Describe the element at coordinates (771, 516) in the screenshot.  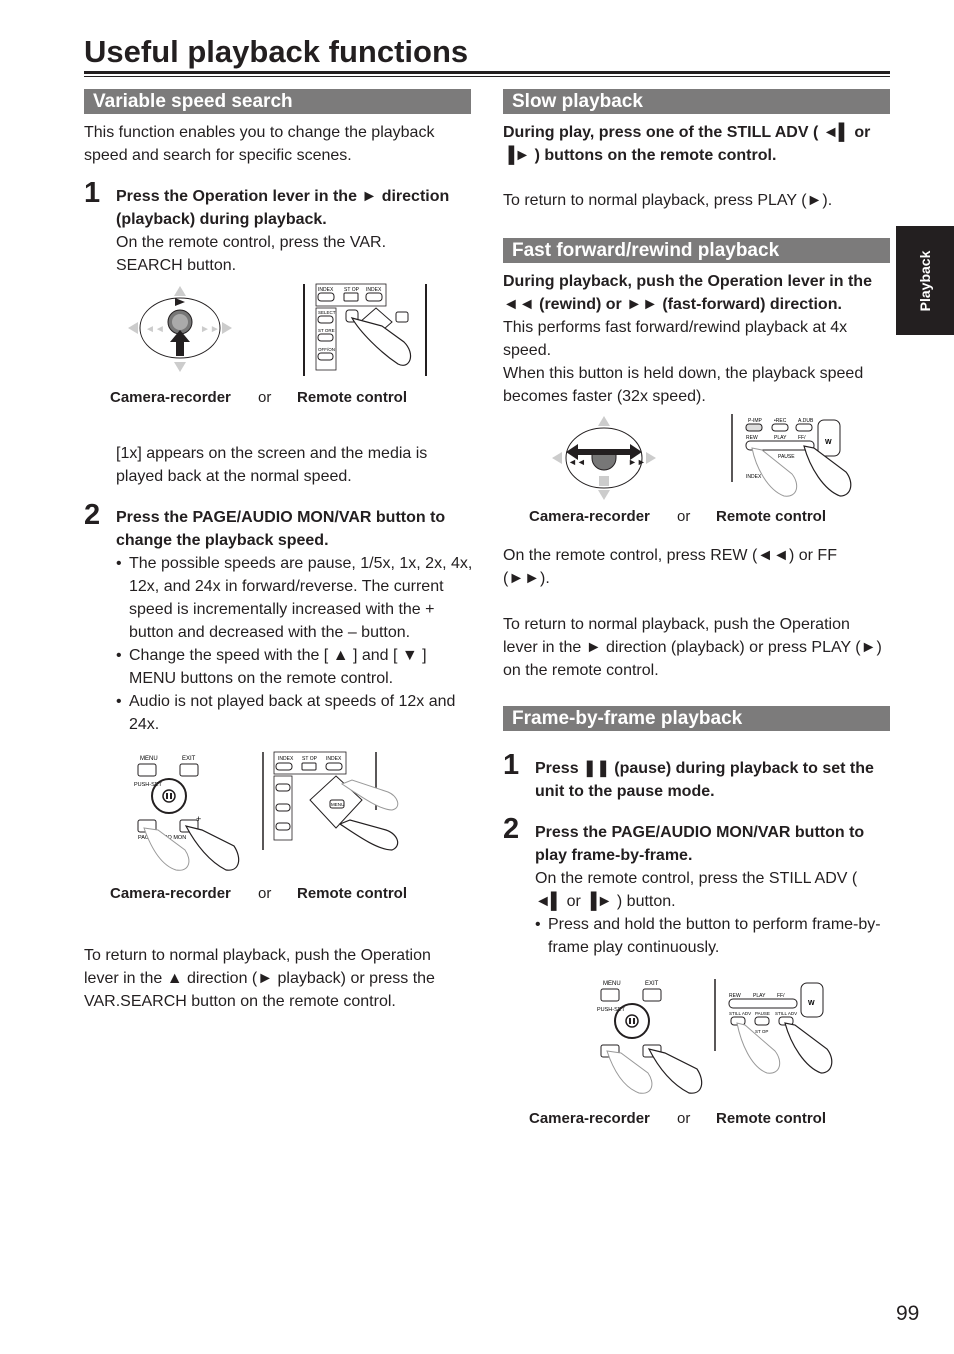
I see `figure-ff-caption-remote: Remote control` at that location.